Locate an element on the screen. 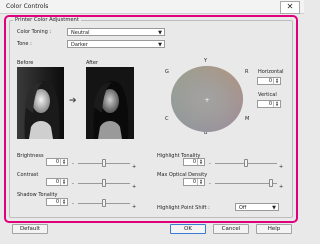 This screenshot has width=320, height=244. color-toning-select: Neutral ▼ is located at coordinates (116, 32).